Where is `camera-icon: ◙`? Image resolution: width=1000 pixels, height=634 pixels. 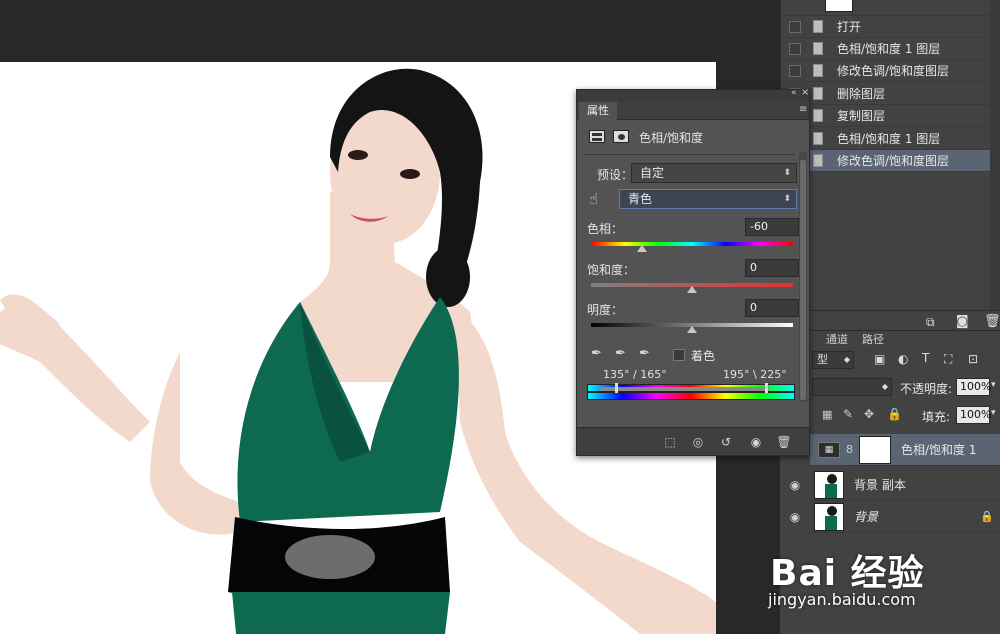 camera-icon: ◙ is located at coordinates (962, 321).